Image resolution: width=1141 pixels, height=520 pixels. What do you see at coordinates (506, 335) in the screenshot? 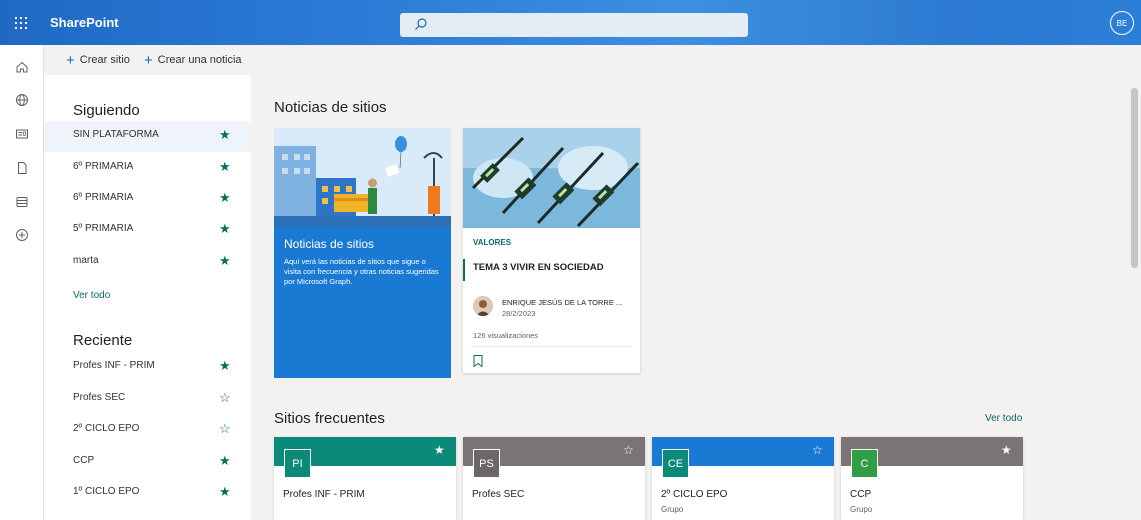
I see `news-article-views: 126 visualizaciones` at bounding box center [506, 335].